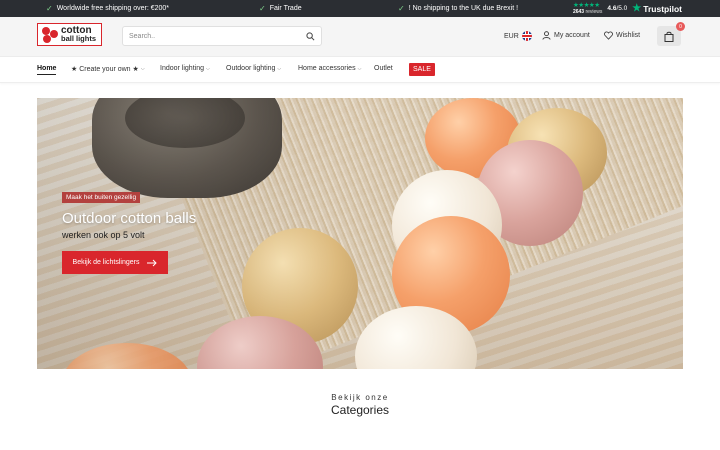  What do you see at coordinates (622, 35) in the screenshot?
I see `wishlist-link: Wishlist` at bounding box center [622, 35].